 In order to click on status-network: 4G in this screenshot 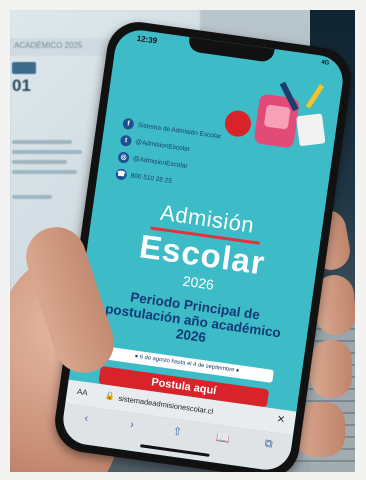, I will do `click(325, 63)`.